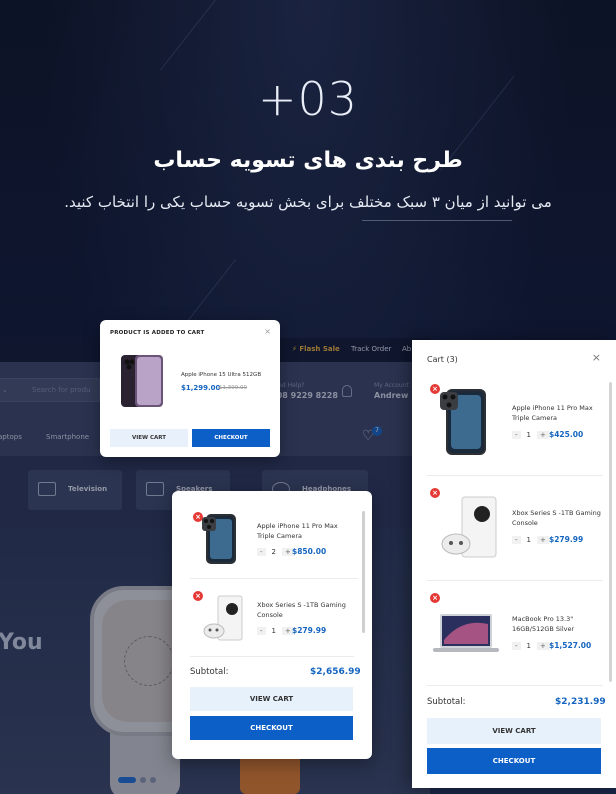 Image resolution: width=616 pixels, height=794 pixels. Describe the element at coordinates (437, 220) in the screenshot. I see `subtitle-underline` at that location.